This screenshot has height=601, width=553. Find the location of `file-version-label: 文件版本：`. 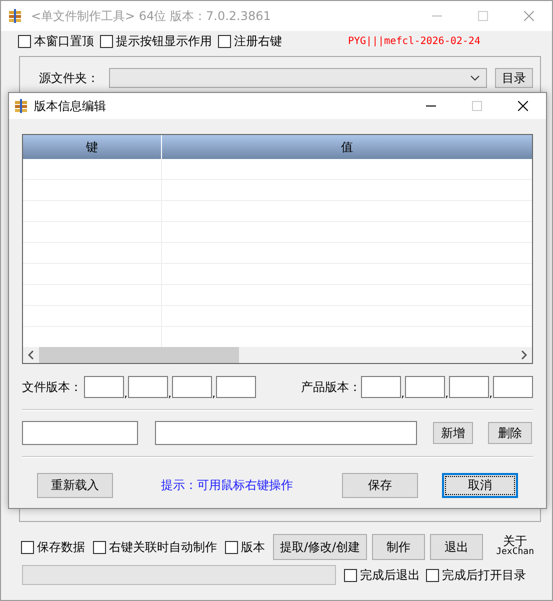

file-version-label: 文件版本： is located at coordinates (52, 387).